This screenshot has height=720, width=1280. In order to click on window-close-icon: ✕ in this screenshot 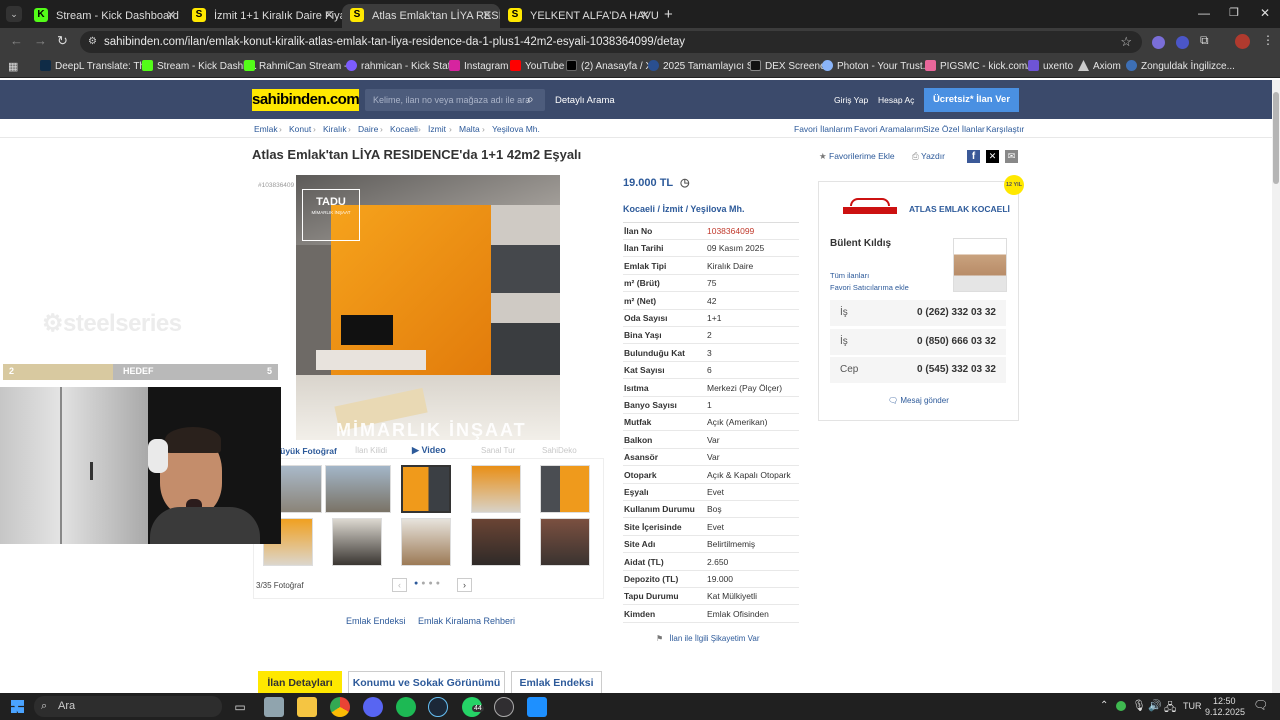, I will do `click(1265, 13)`.